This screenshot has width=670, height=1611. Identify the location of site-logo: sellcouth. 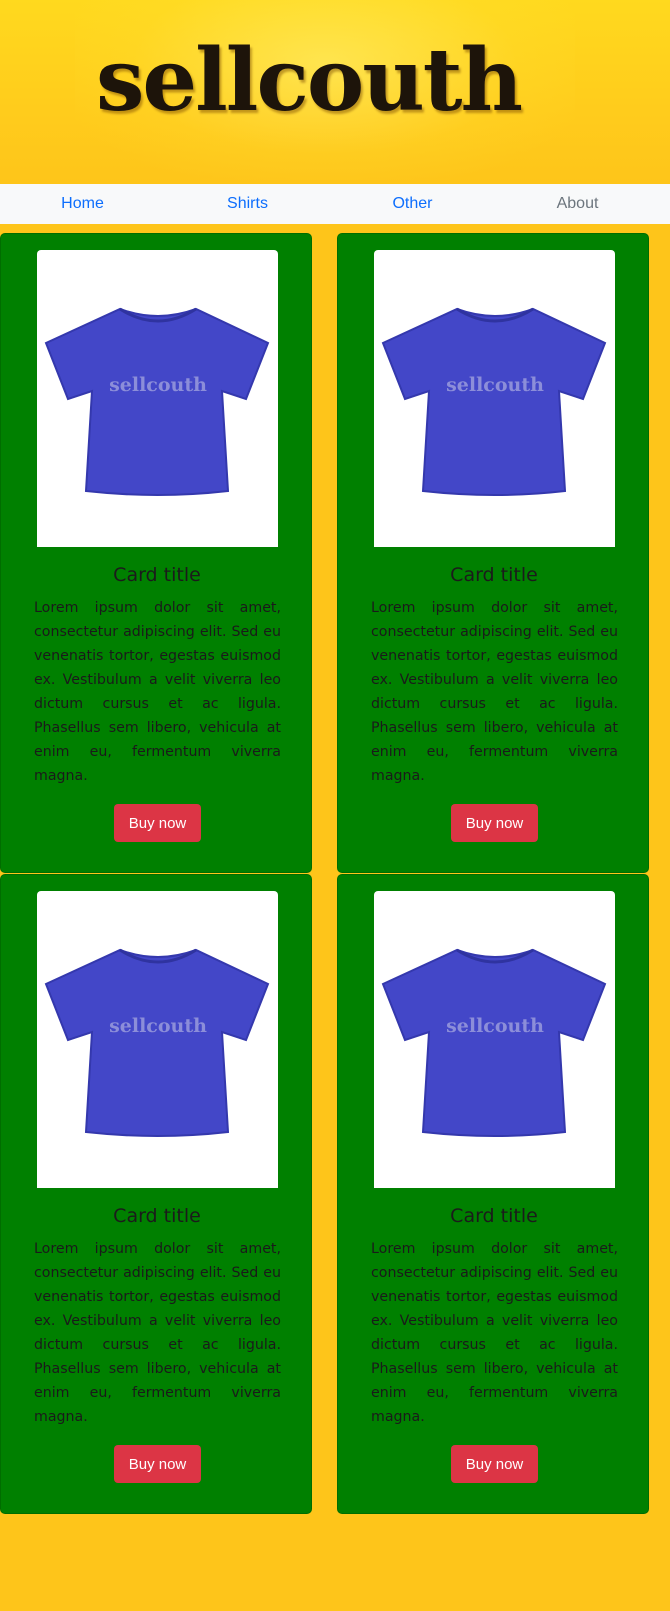
(309, 81).